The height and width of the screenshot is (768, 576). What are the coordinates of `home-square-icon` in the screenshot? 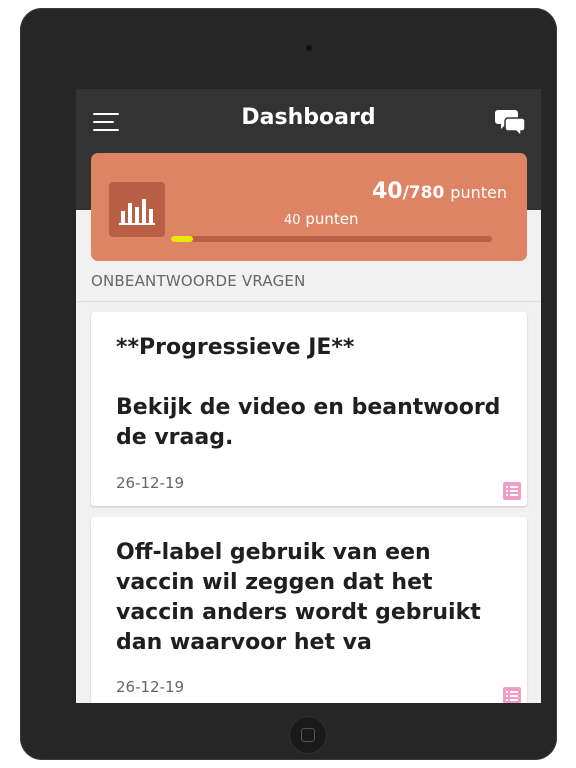 It's located at (308, 735).